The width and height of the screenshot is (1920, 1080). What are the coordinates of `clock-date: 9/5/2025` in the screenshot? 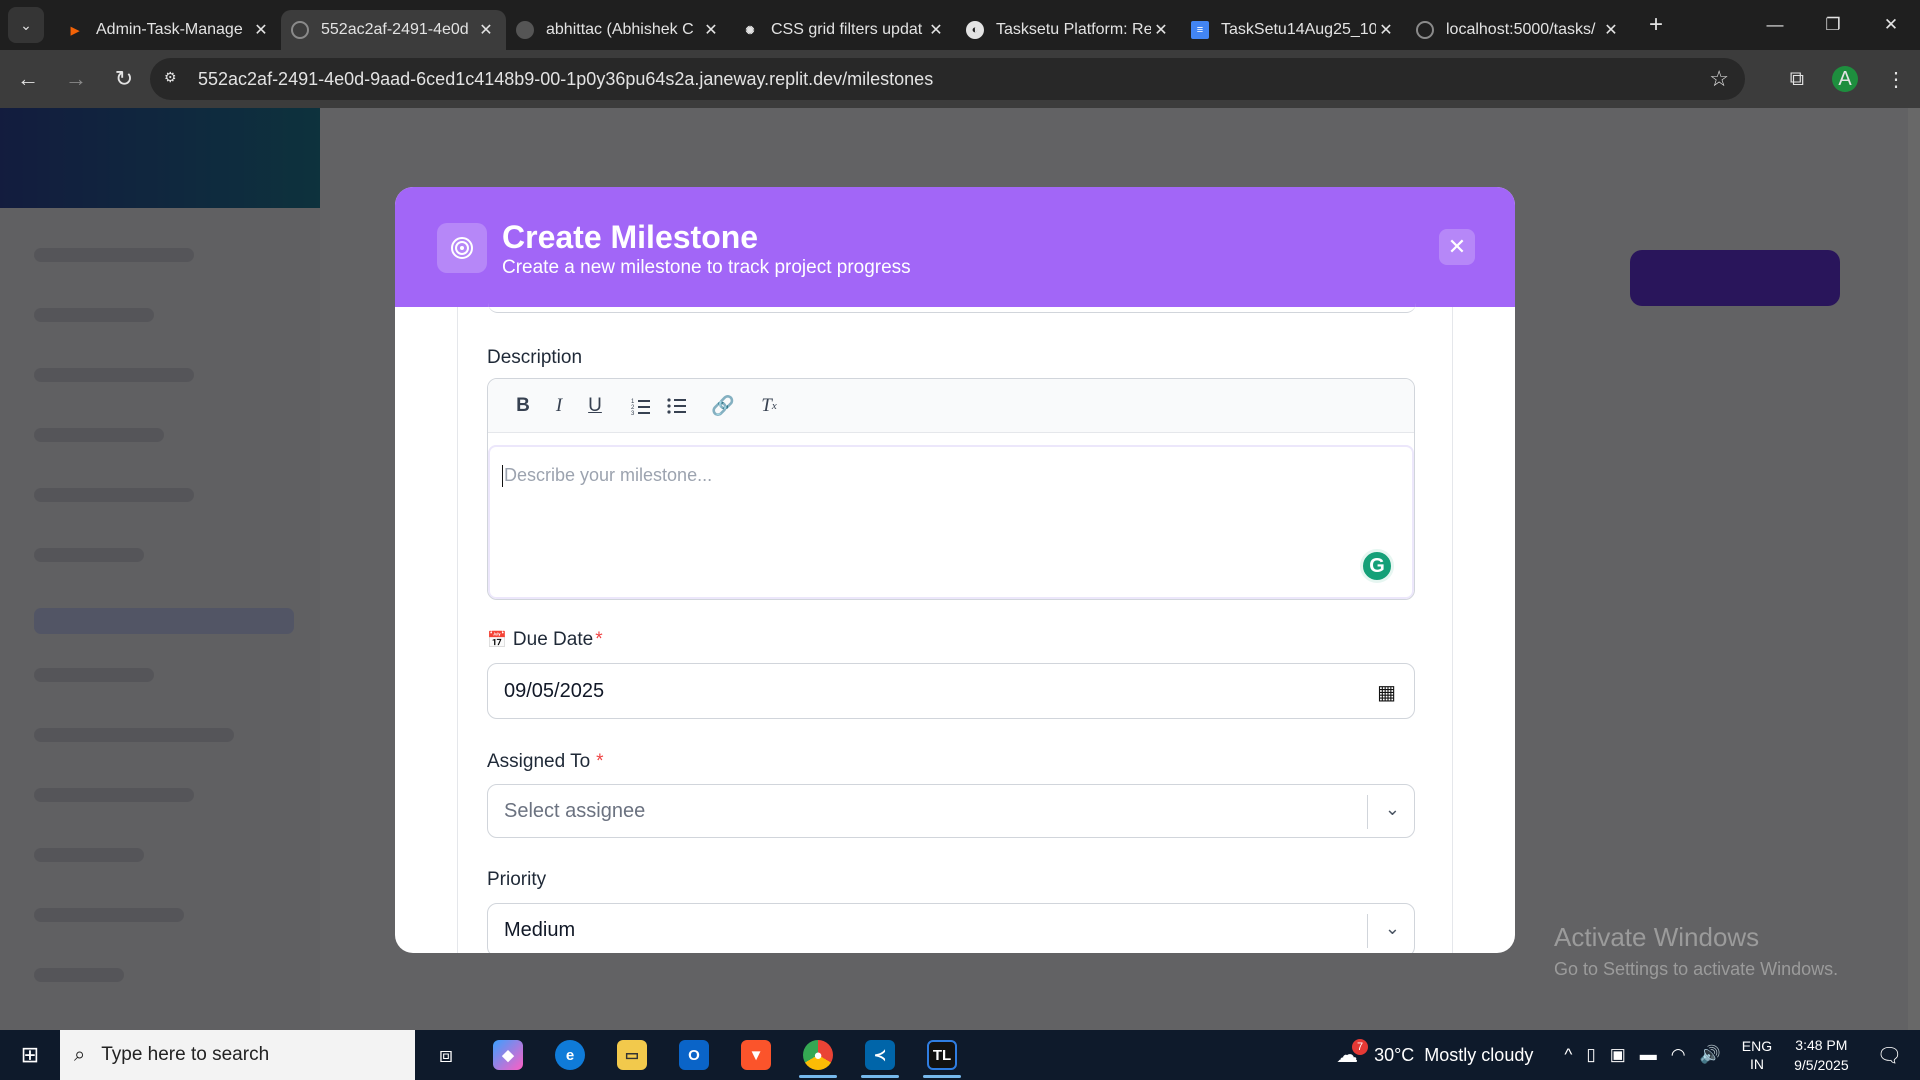 It's located at (1821, 1065).